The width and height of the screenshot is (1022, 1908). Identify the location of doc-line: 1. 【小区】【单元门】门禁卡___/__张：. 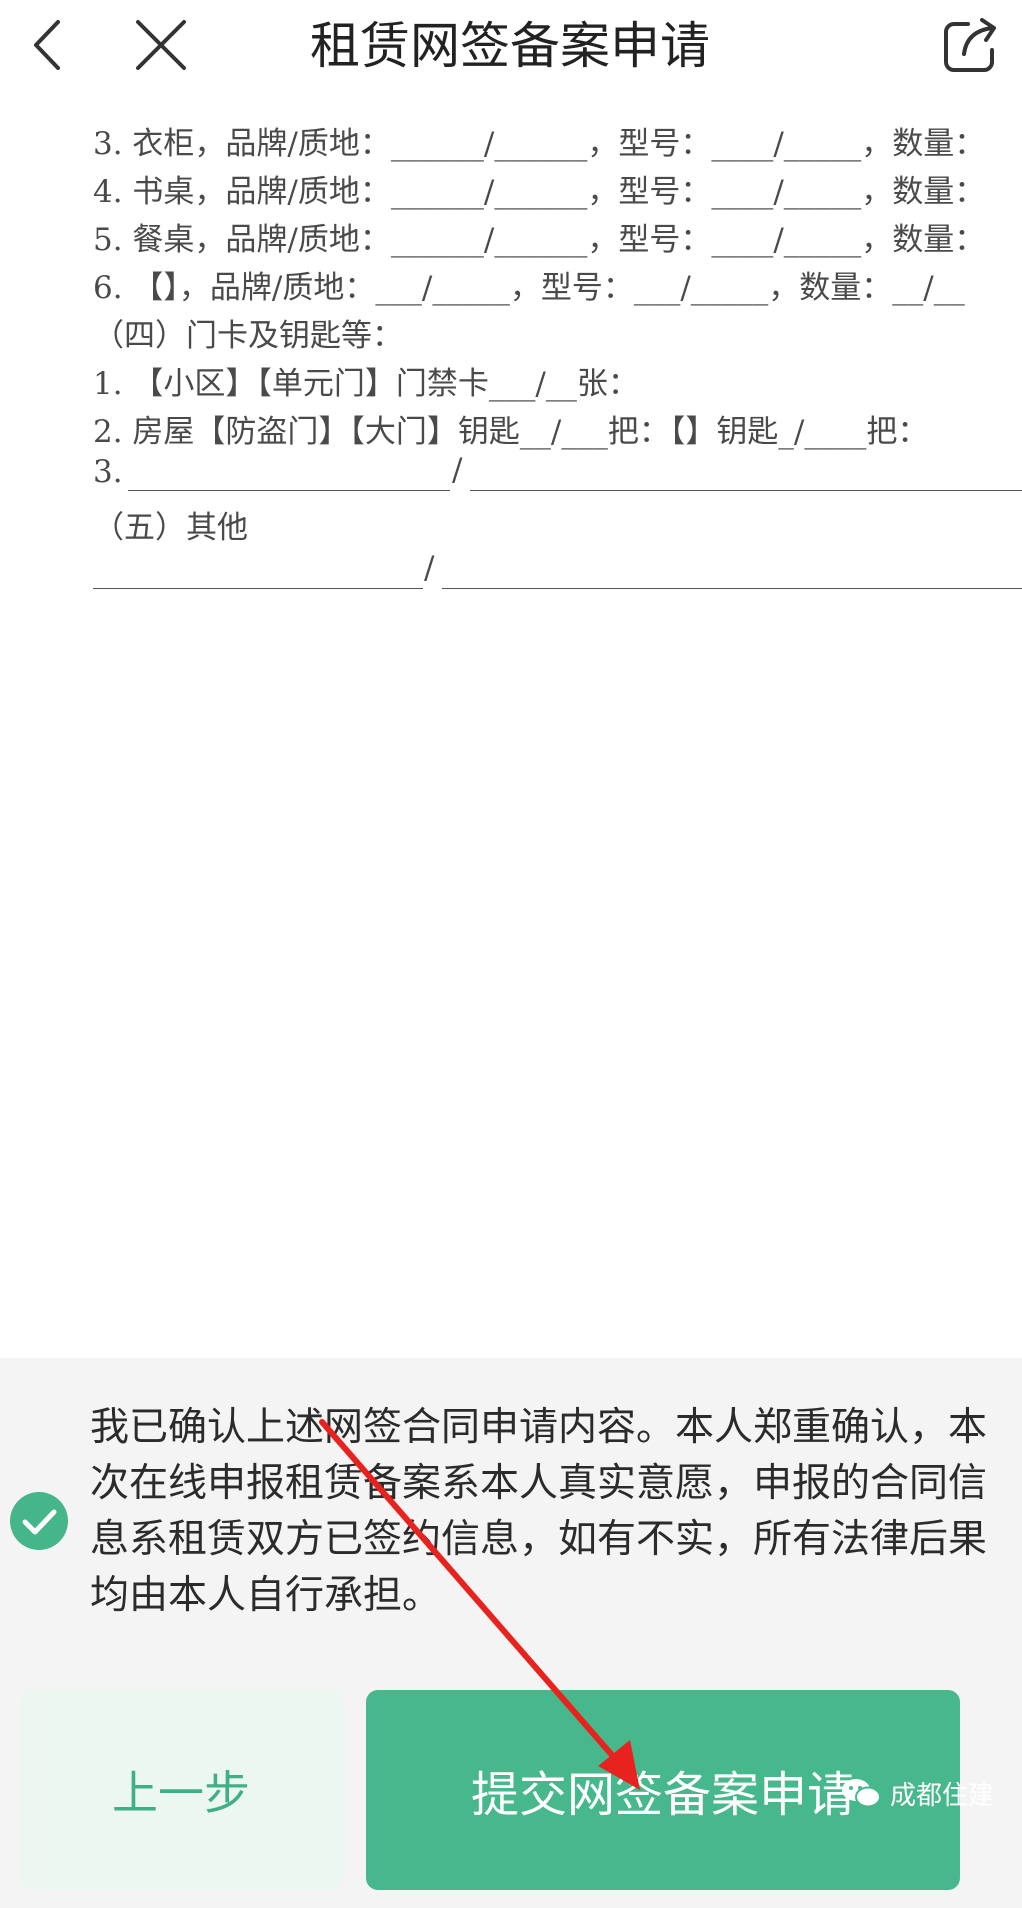
(366, 384).